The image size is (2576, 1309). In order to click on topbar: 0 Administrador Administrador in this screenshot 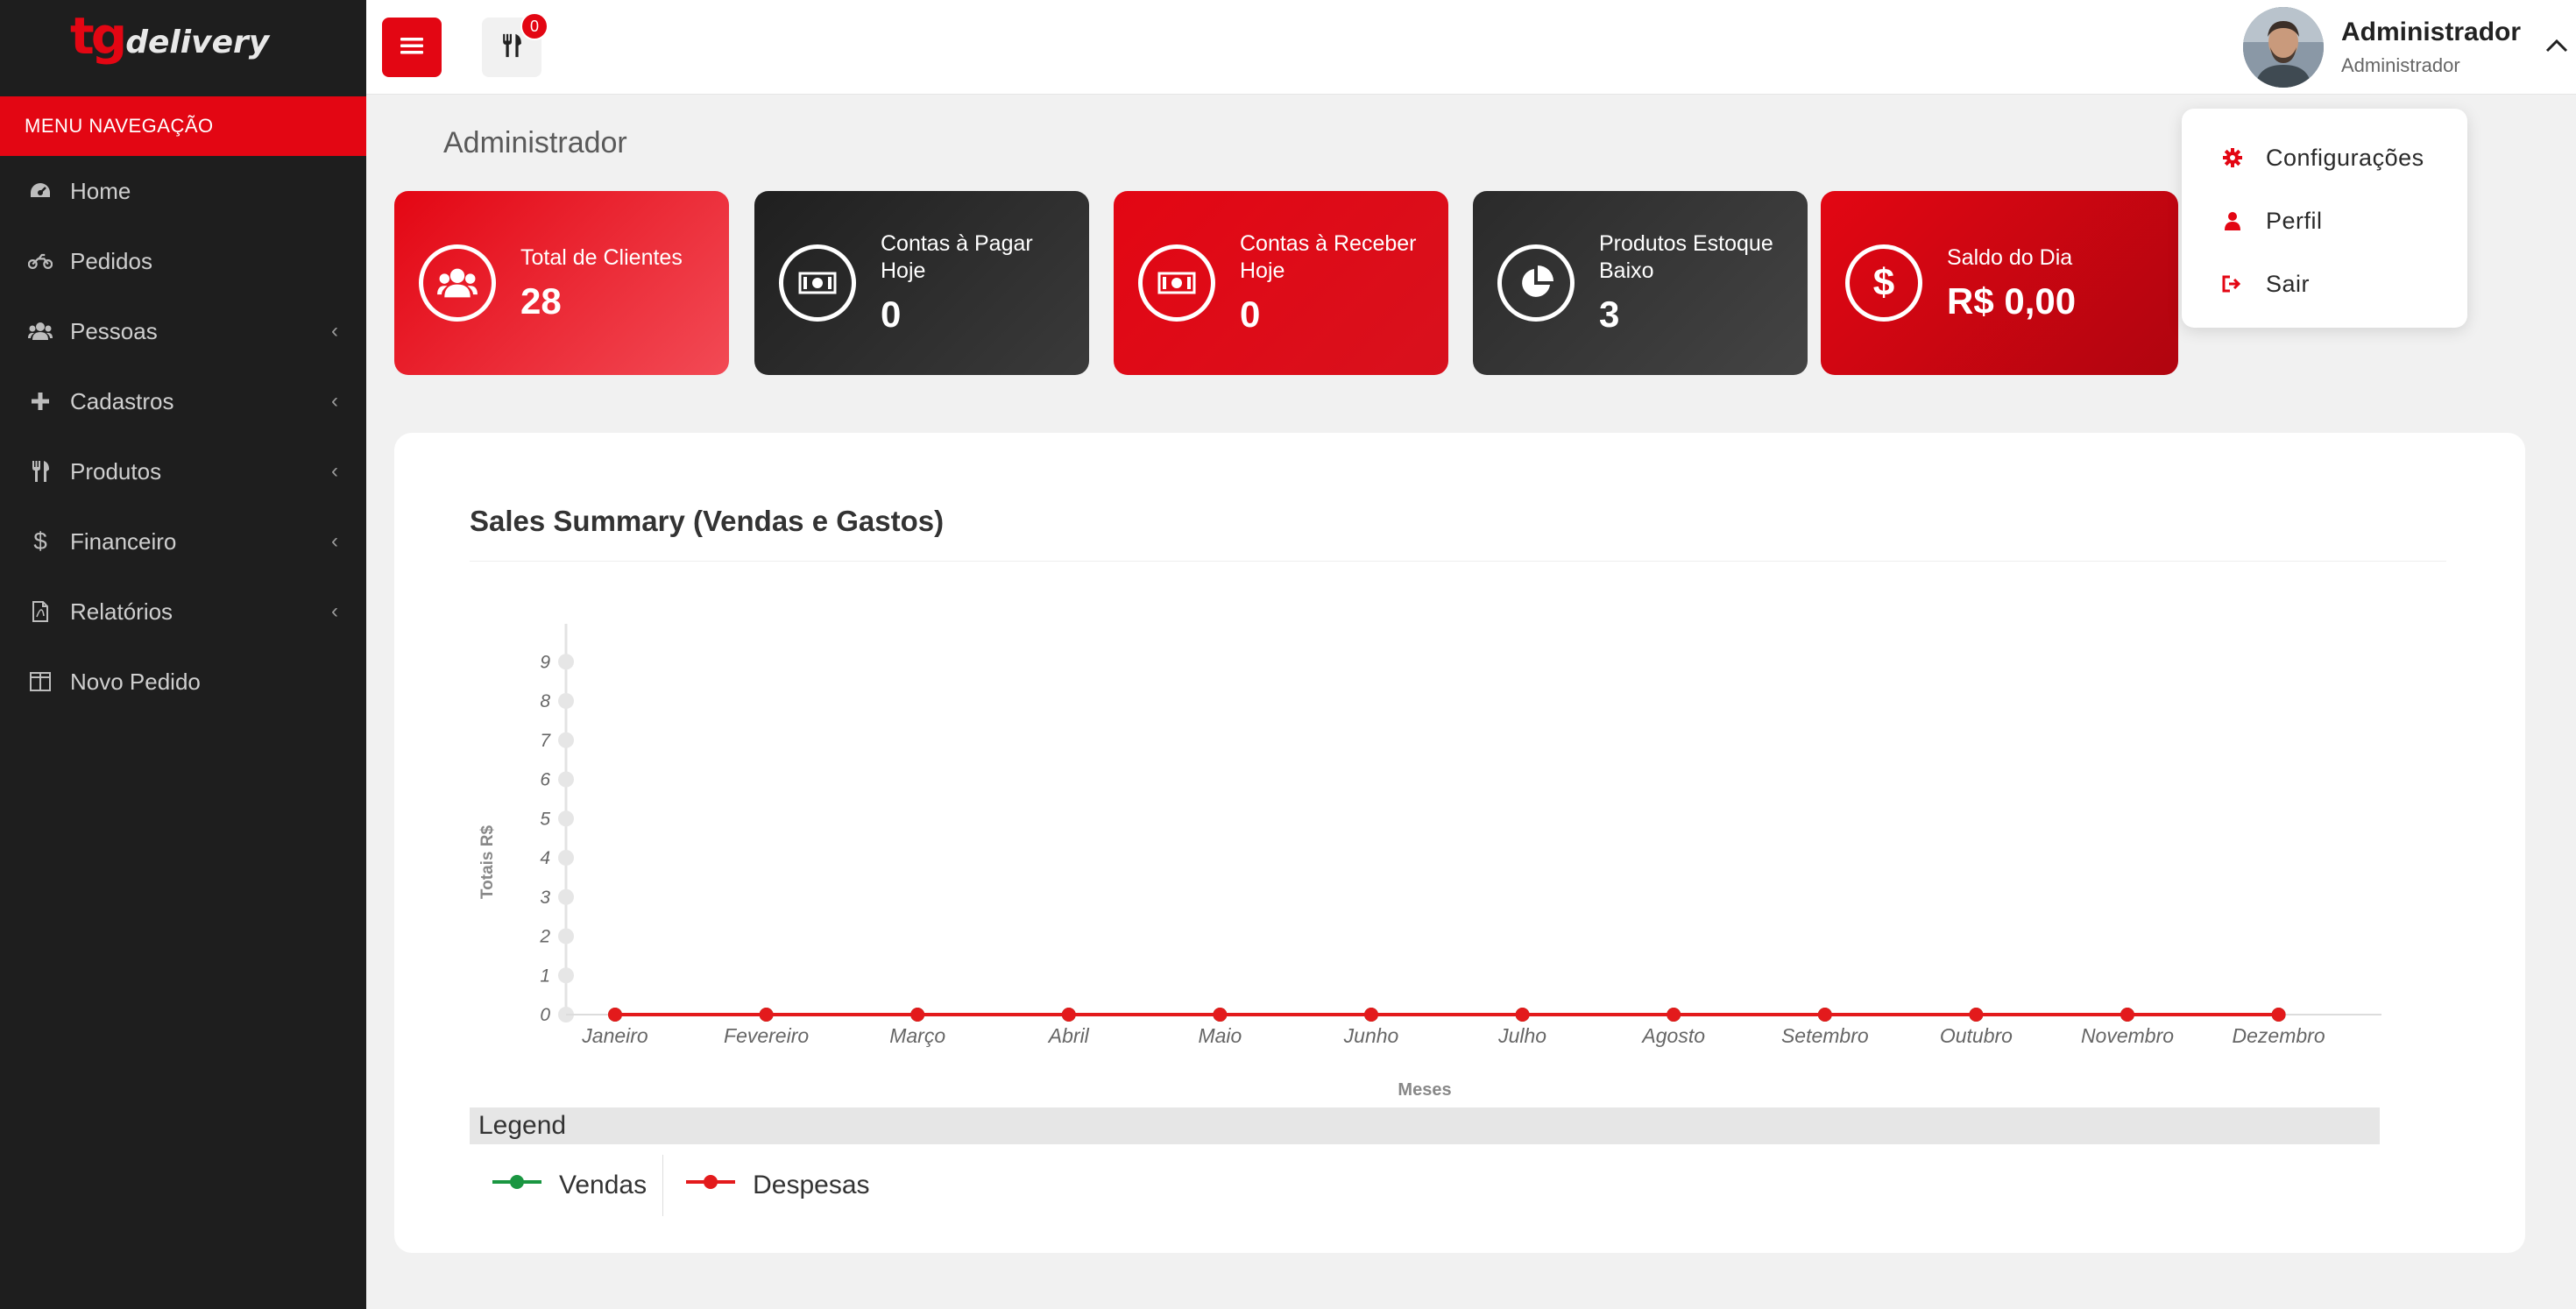, I will do `click(1471, 47)`.